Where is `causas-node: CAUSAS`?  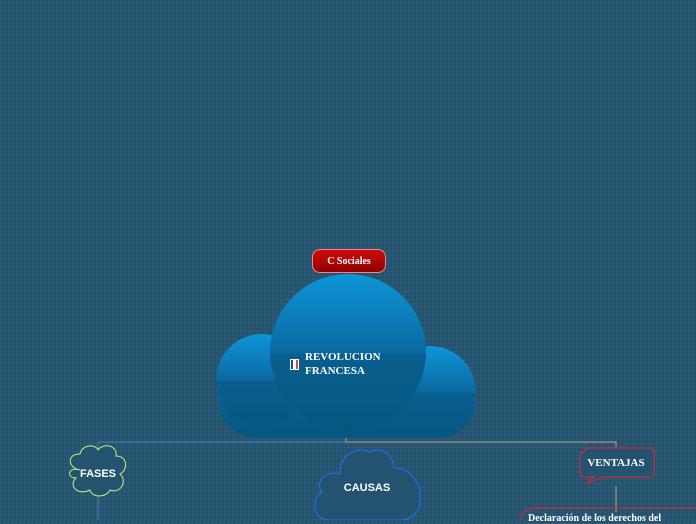 causas-node: CAUSAS is located at coordinates (367, 488).